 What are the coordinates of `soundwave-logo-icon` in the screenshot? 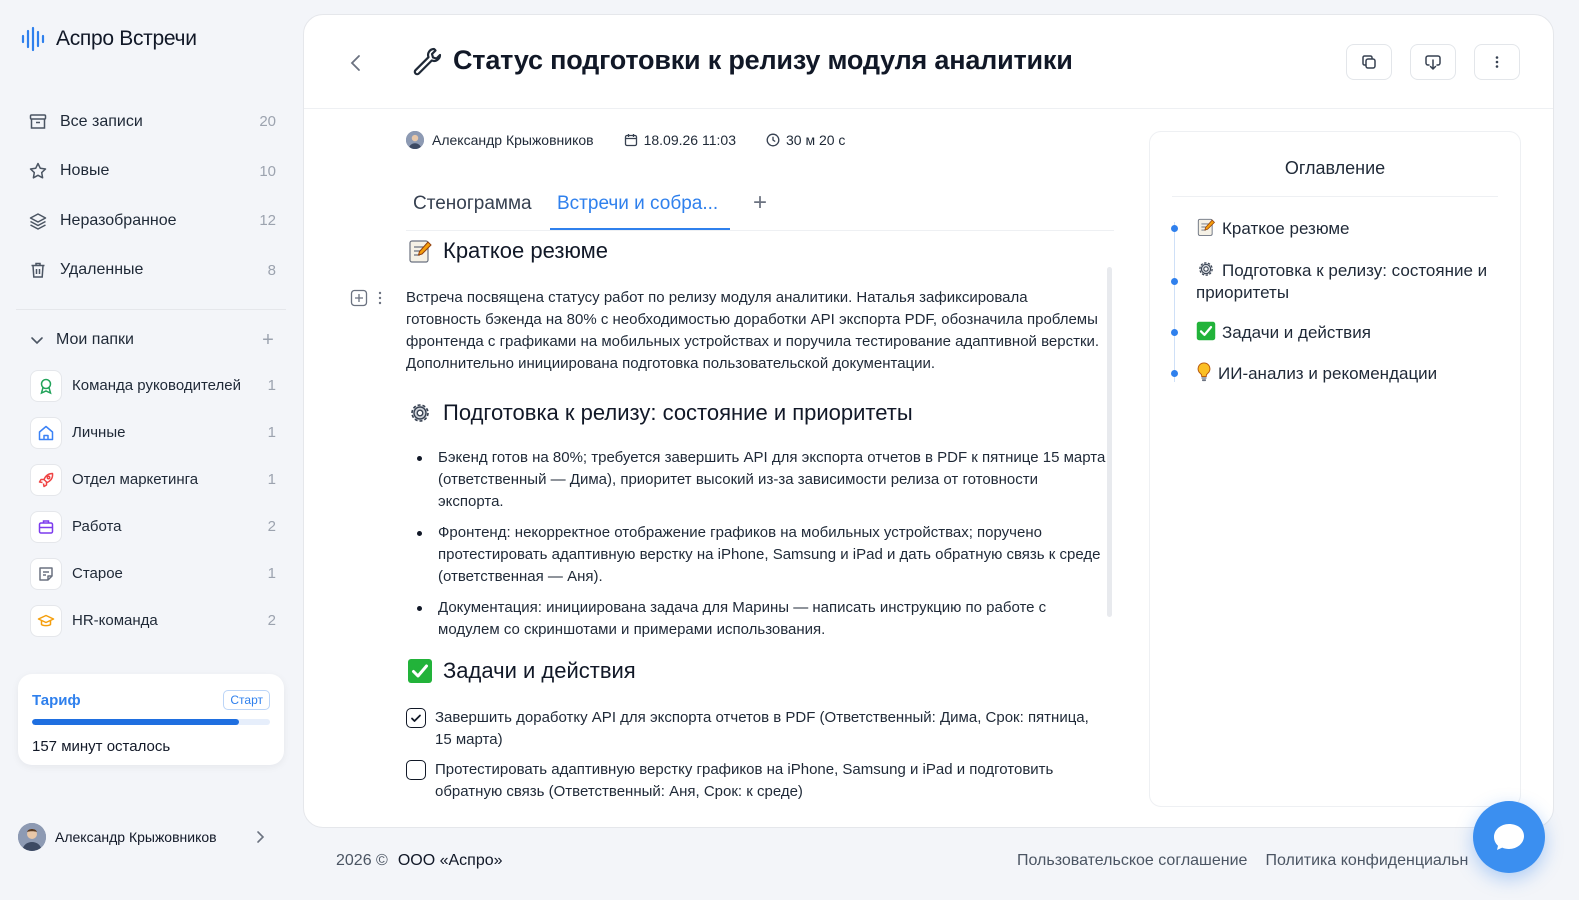 It's located at (33, 39).